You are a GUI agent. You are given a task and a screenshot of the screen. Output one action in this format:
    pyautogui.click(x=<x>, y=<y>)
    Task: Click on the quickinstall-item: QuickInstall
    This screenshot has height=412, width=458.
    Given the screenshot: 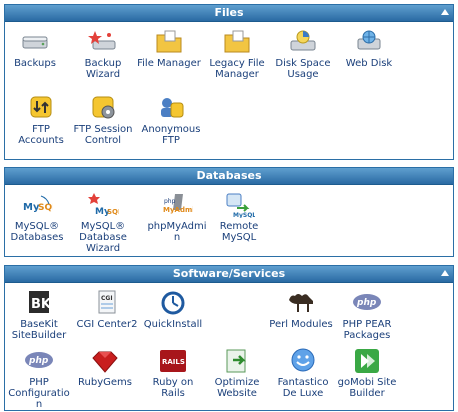 What is the action you would take?
    pyautogui.click(x=173, y=310)
    